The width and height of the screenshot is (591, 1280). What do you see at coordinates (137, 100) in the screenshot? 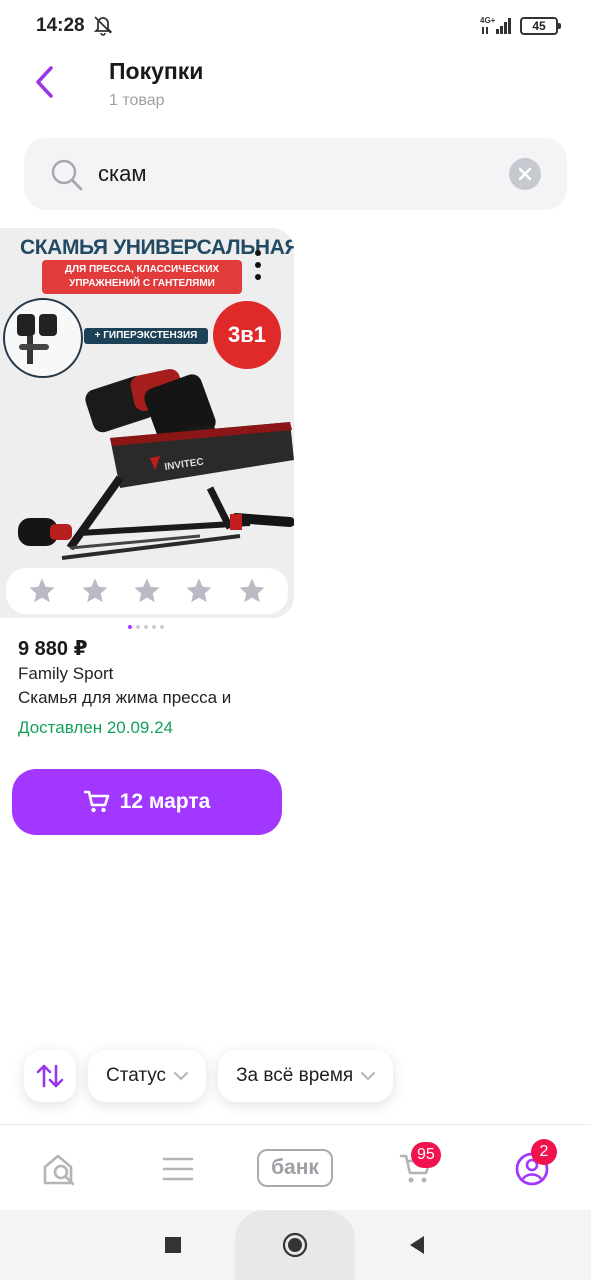
I see `page-subtitle: 1 товар` at bounding box center [137, 100].